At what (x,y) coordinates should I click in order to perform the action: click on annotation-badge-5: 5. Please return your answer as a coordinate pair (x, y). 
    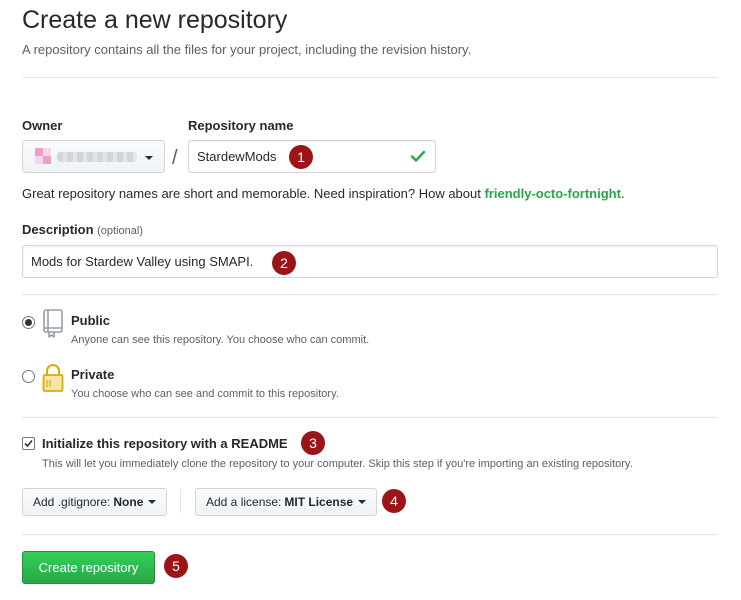
    Looking at the image, I should click on (176, 566).